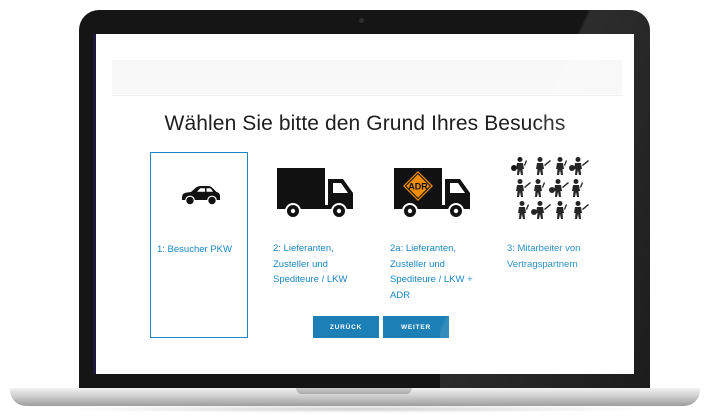  What do you see at coordinates (361, 20) in the screenshot?
I see `camera-icon` at bounding box center [361, 20].